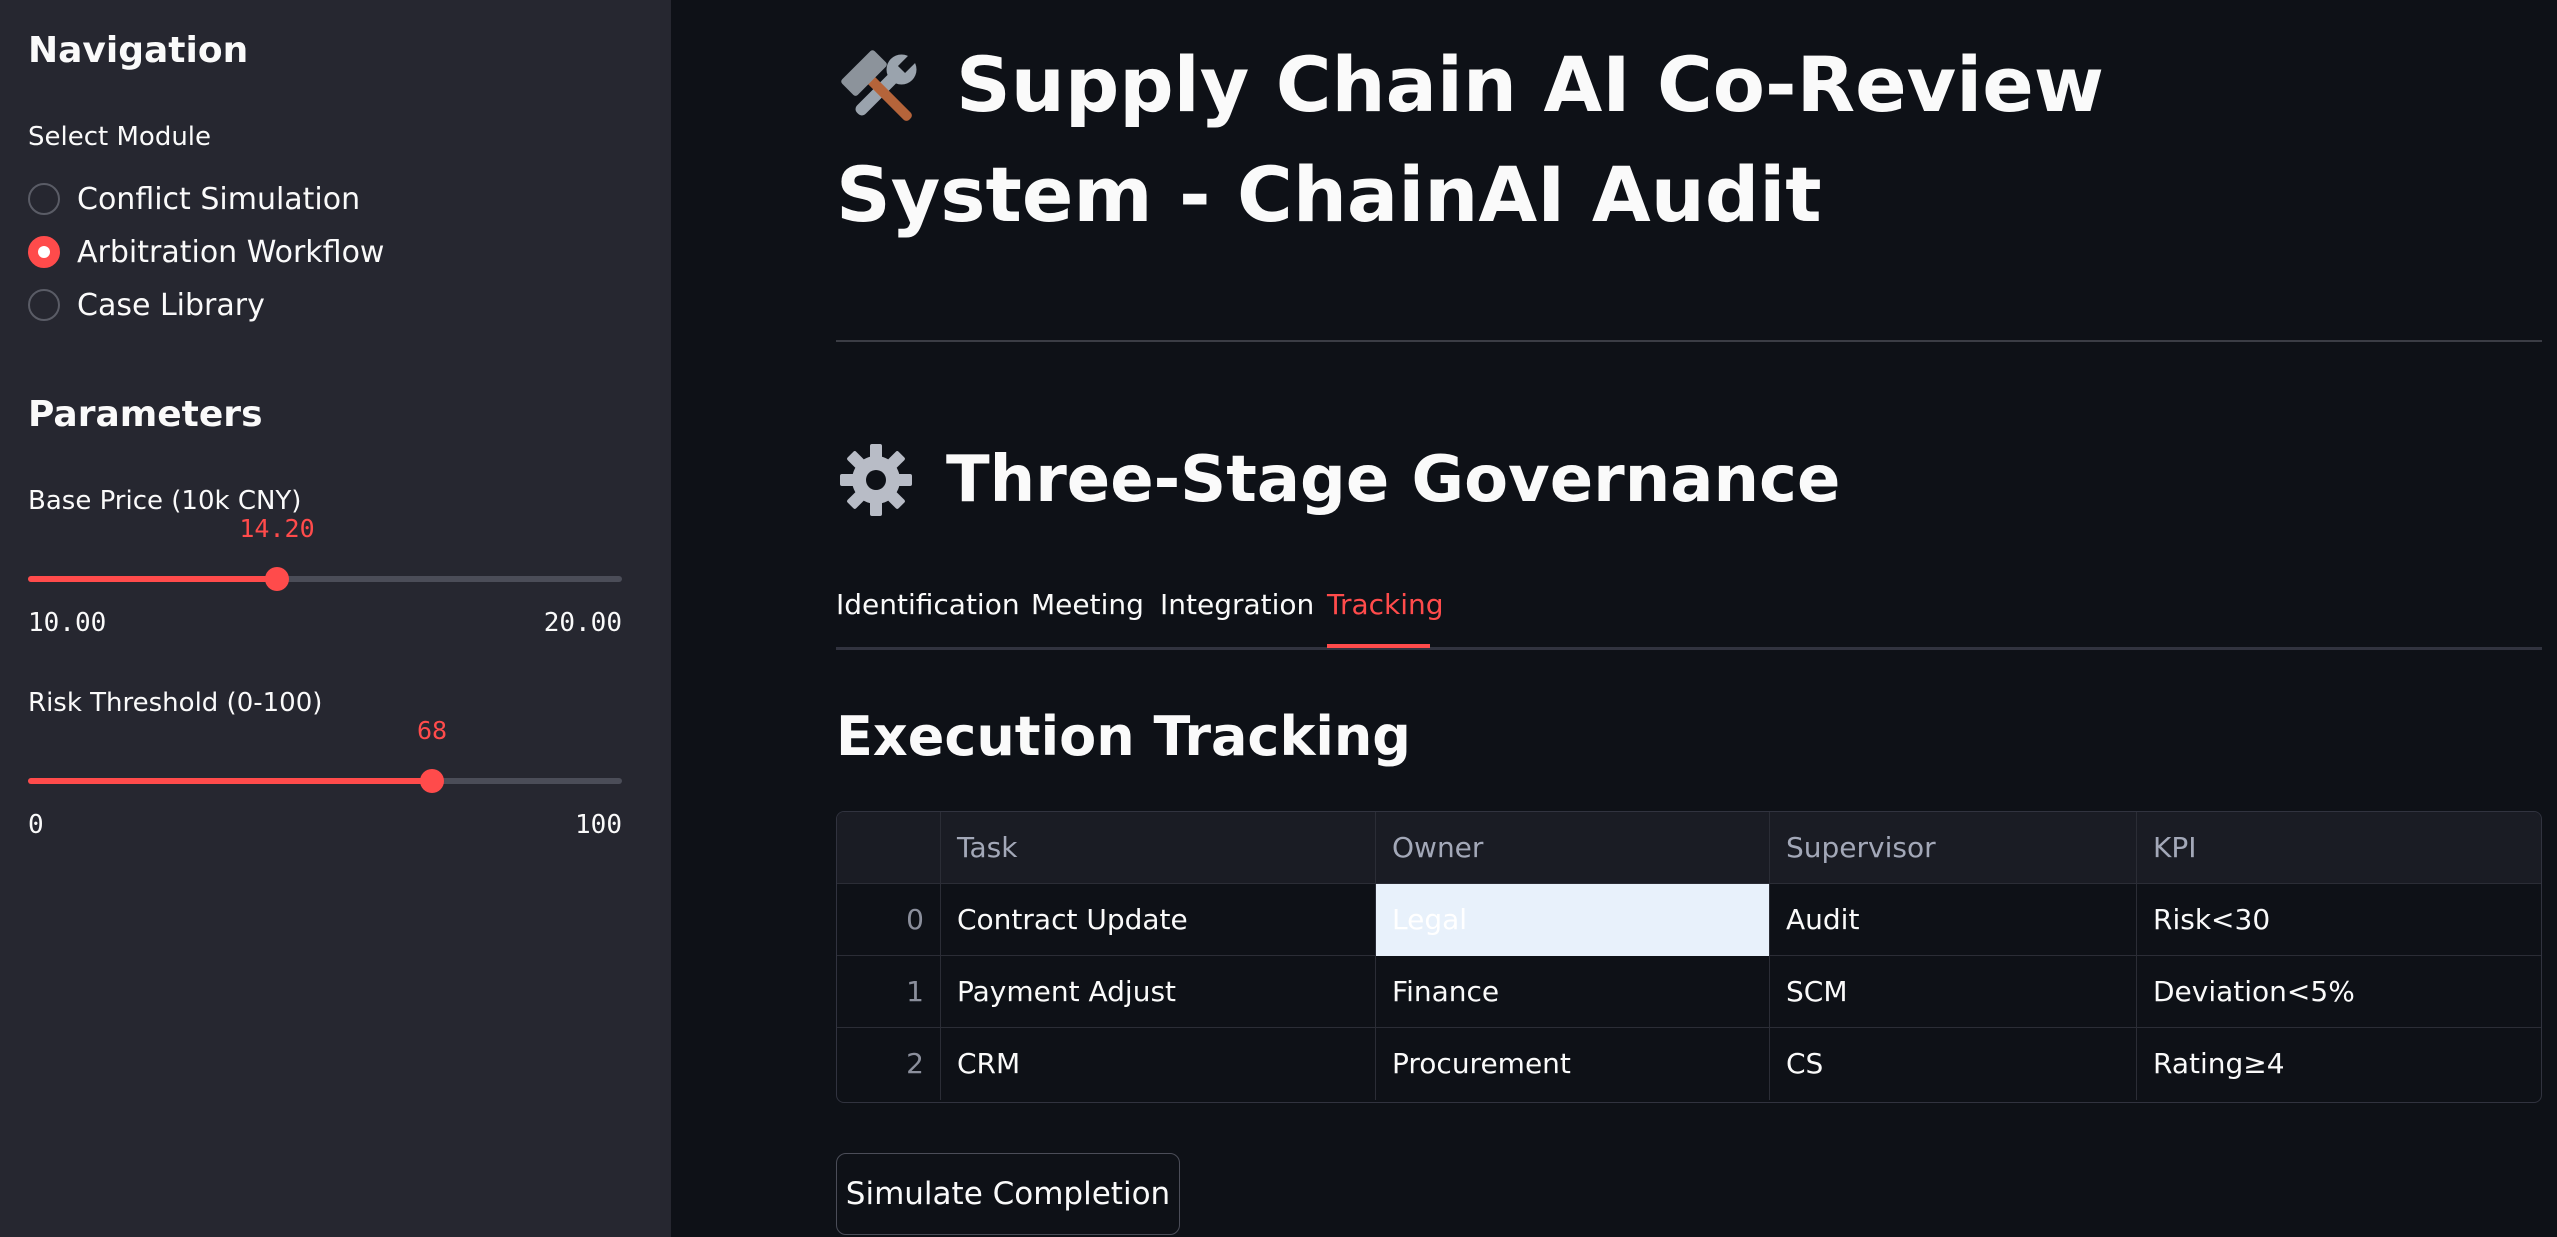 Image resolution: width=2557 pixels, height=1237 pixels. Describe the element at coordinates (44, 252) in the screenshot. I see `radio-button-selected-icon` at that location.